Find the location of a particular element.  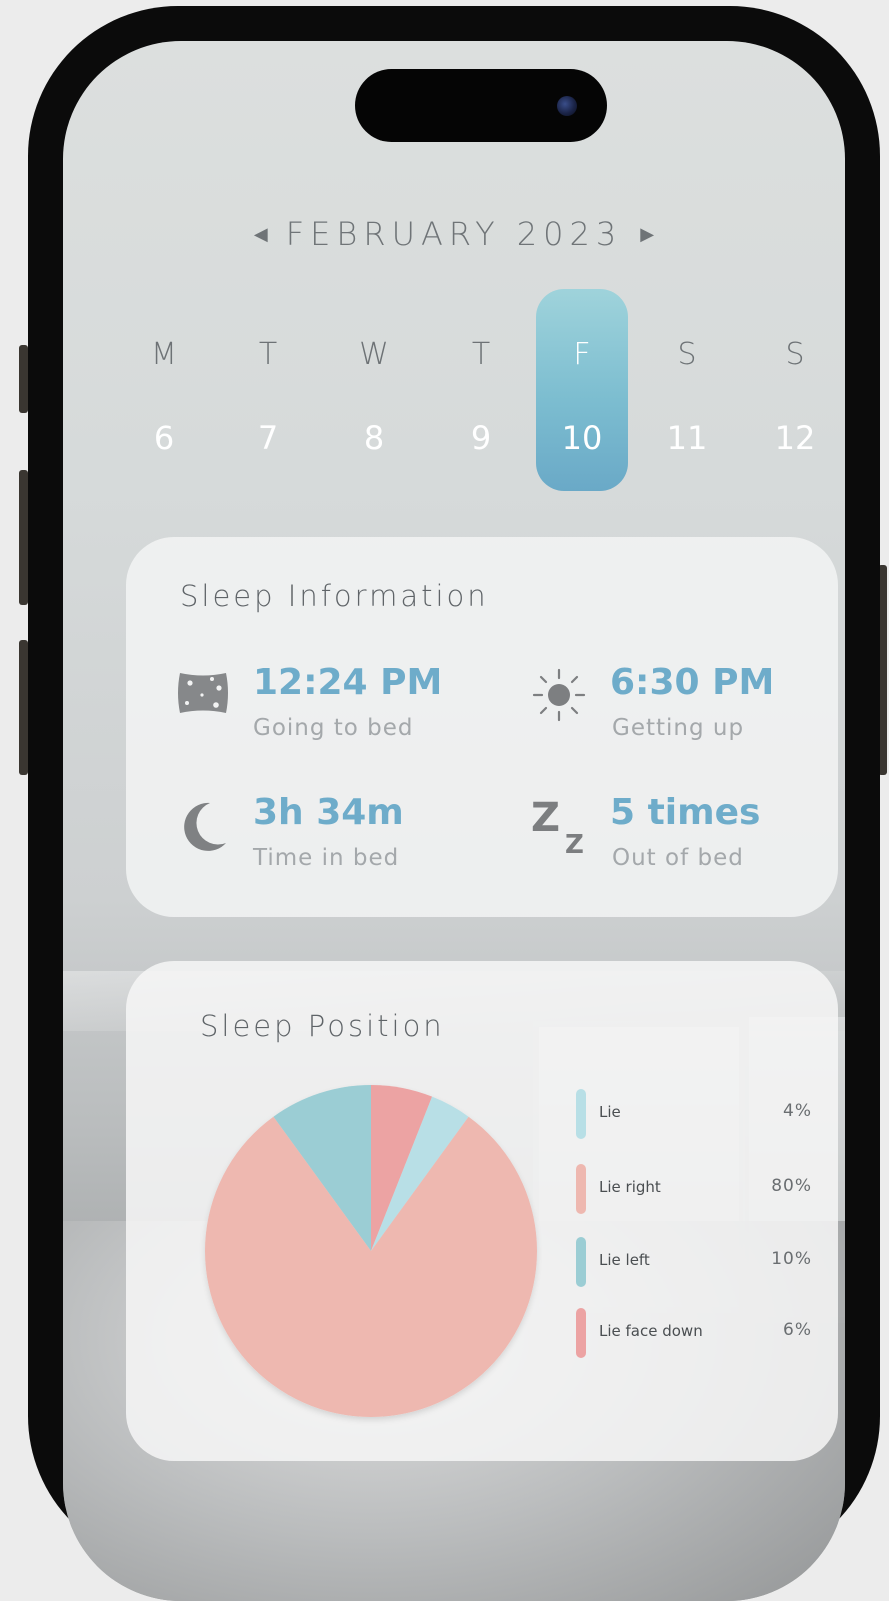

legend-item-lie-left: Lie left 10% is located at coordinates (693, 1262).